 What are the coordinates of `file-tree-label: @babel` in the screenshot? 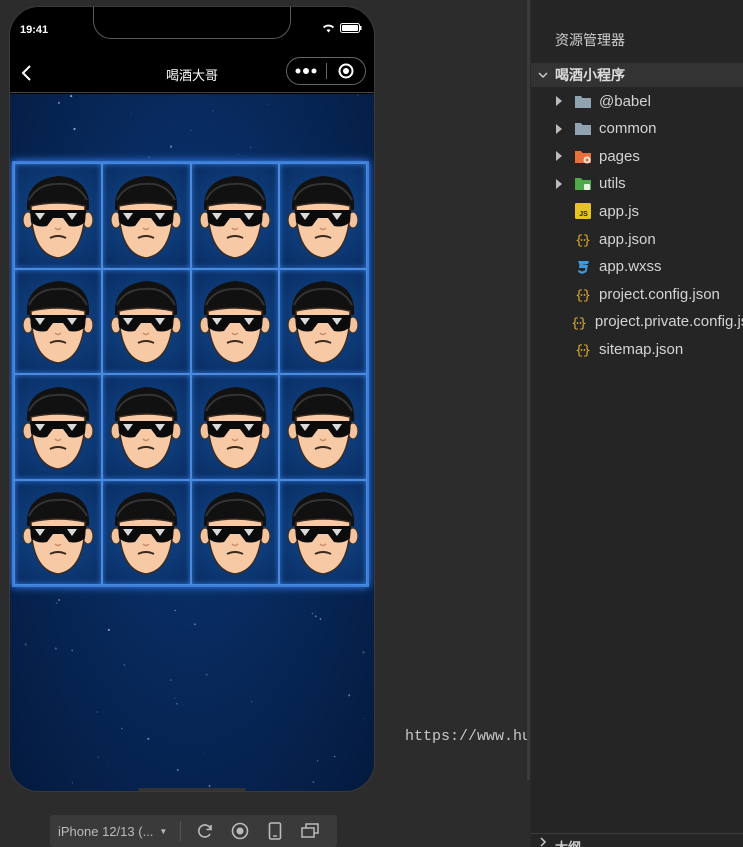 It's located at (625, 101).